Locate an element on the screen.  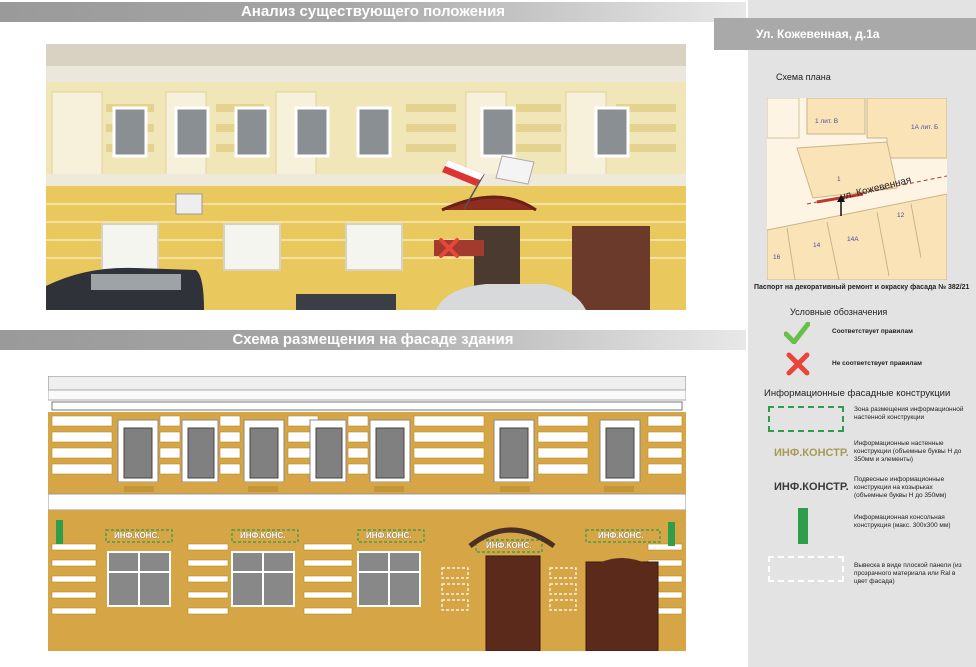
panel-swatch is located at coordinates (806, 569).